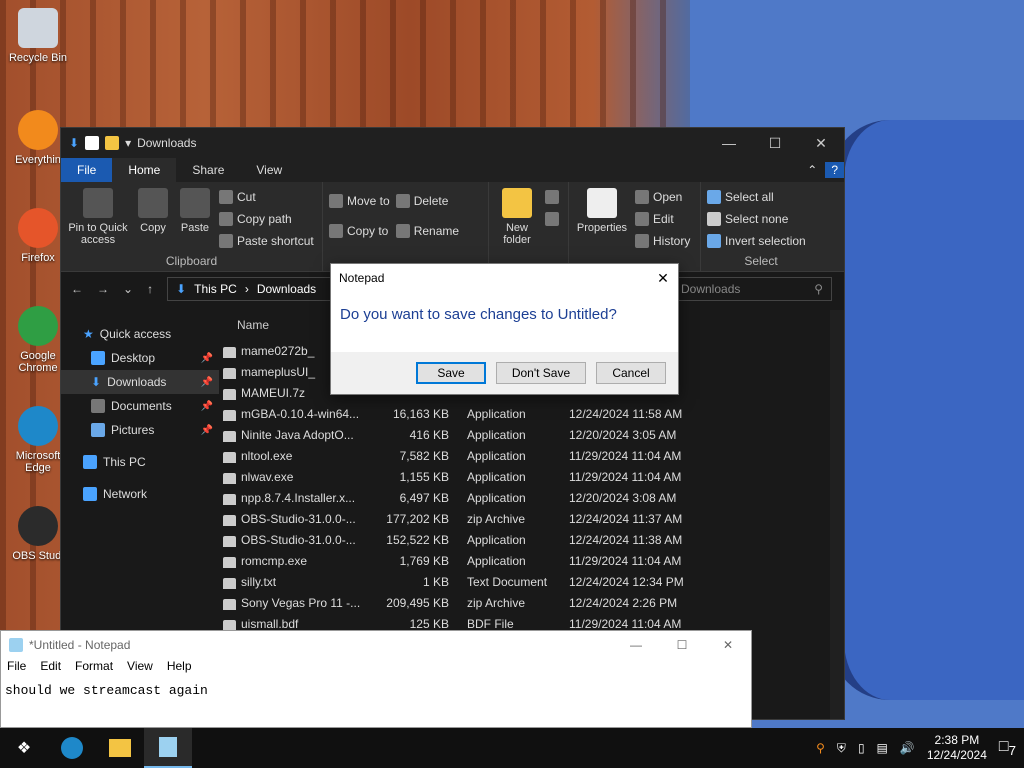 The width and height of the screenshot is (1024, 768). Describe the element at coordinates (402, 201) in the screenshot. I see `delete-icon` at that location.